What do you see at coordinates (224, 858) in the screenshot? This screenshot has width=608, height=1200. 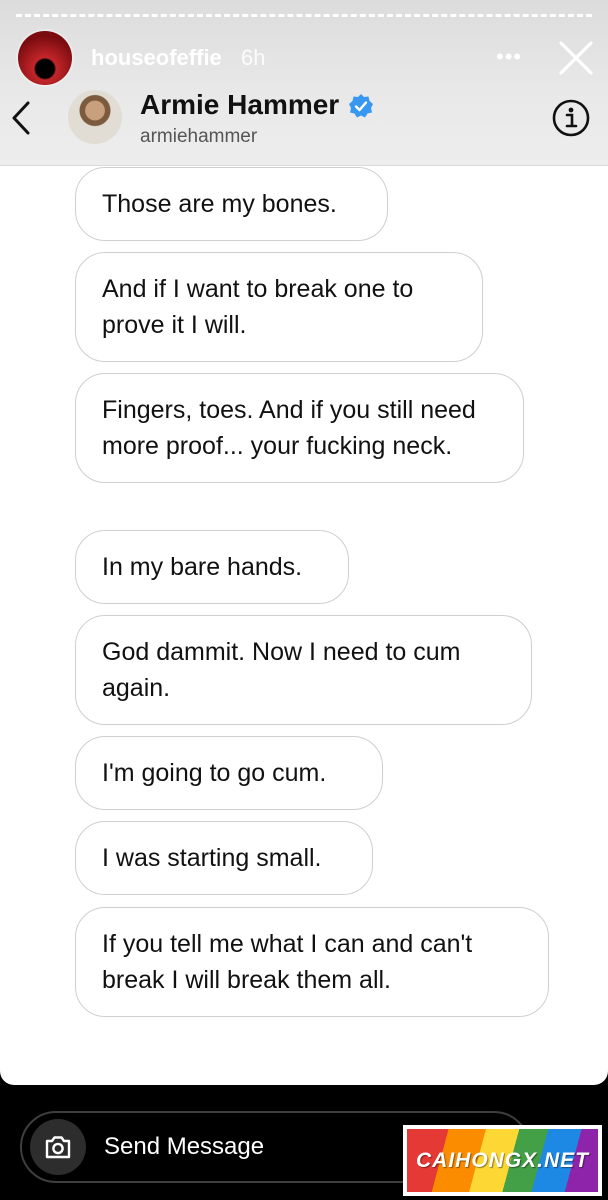 I see `message-bubble: I was starting small.` at bounding box center [224, 858].